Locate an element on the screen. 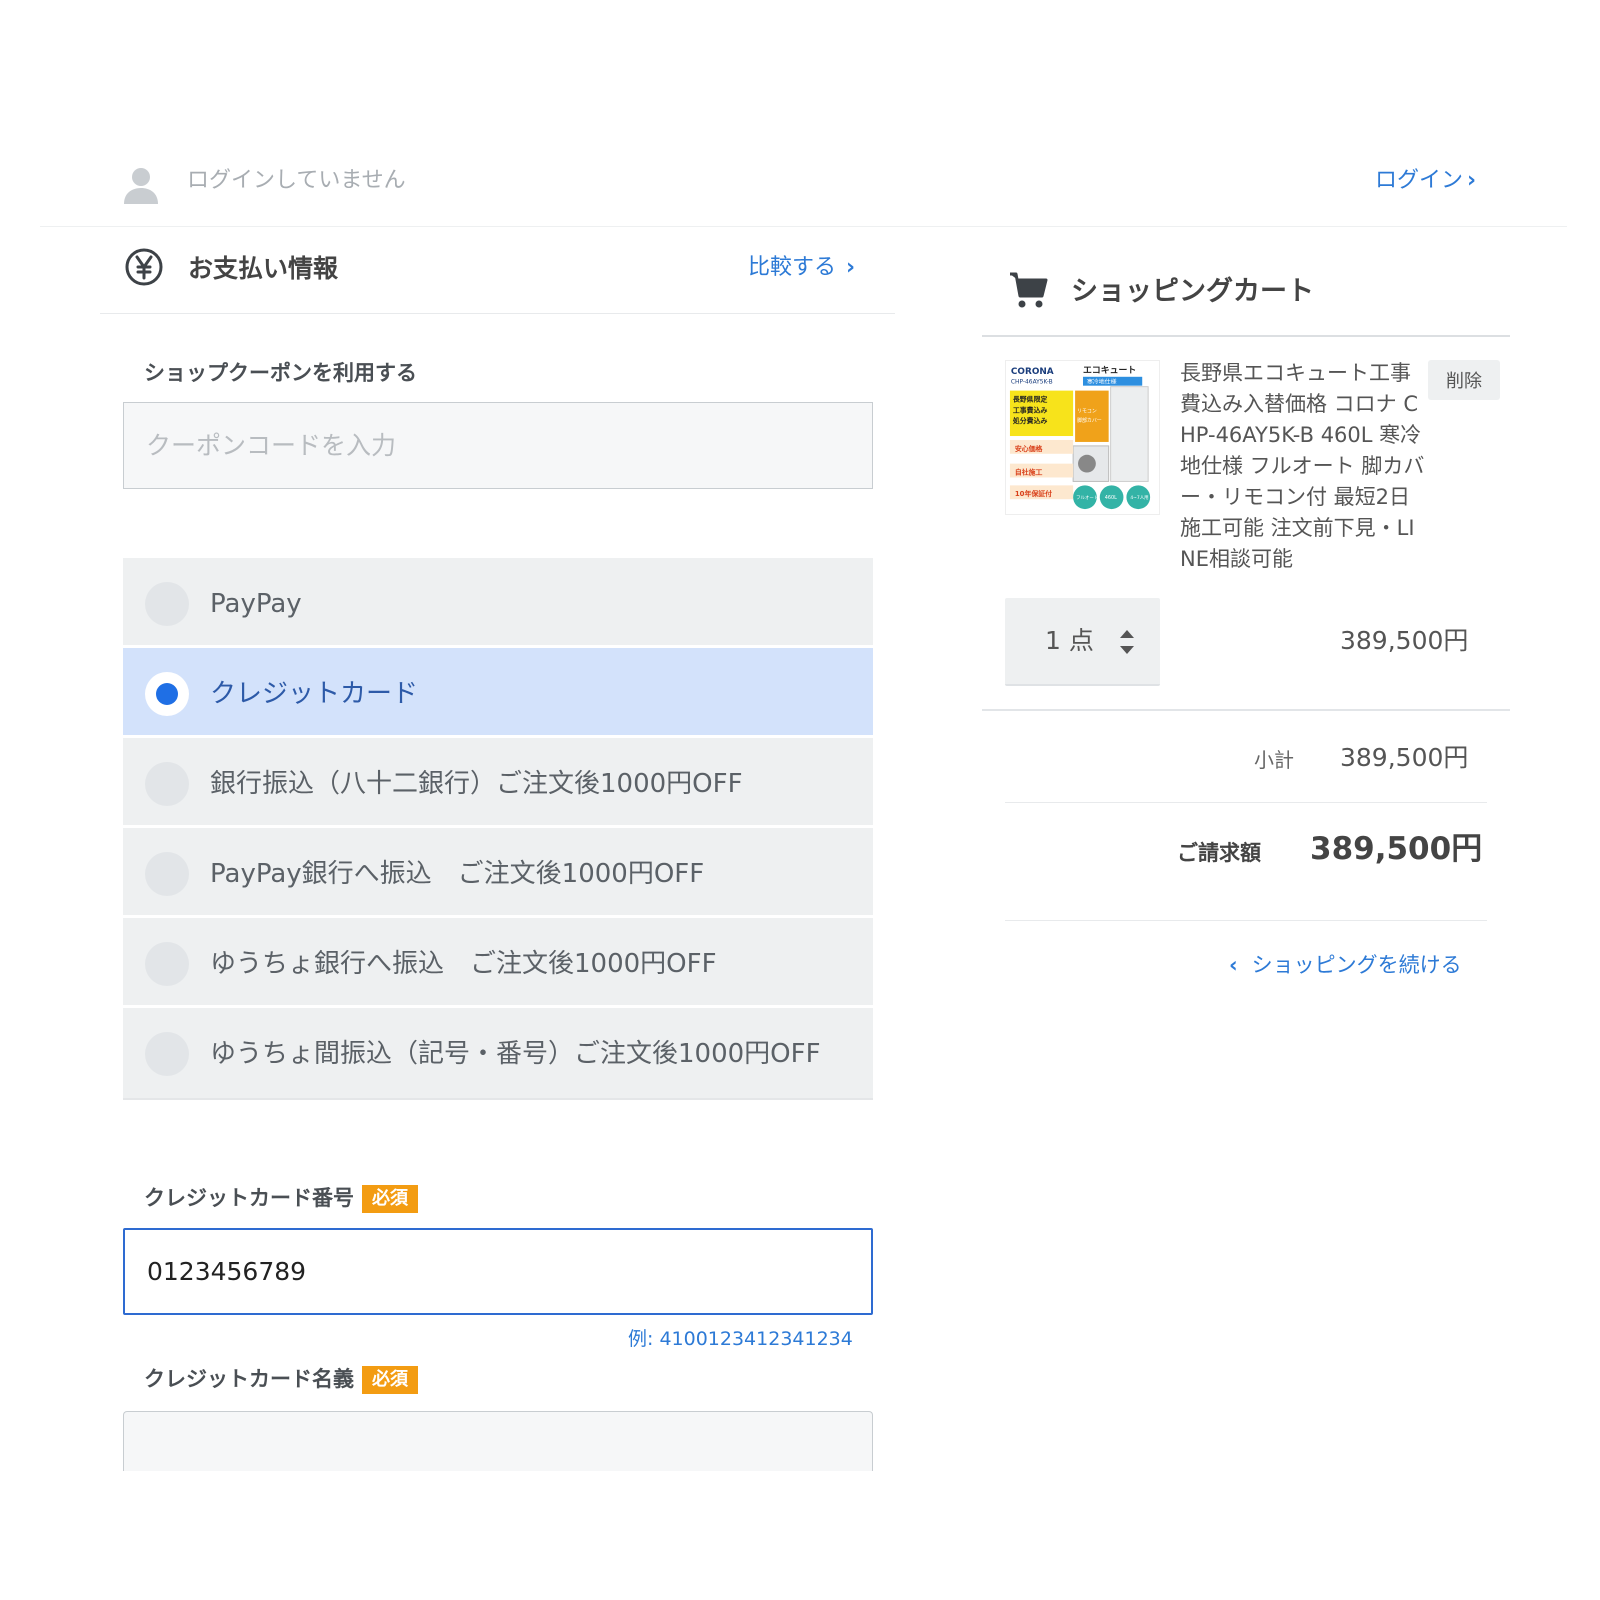  continue-shopping-link: ‹ ショッピングを続ける is located at coordinates (1345, 965).